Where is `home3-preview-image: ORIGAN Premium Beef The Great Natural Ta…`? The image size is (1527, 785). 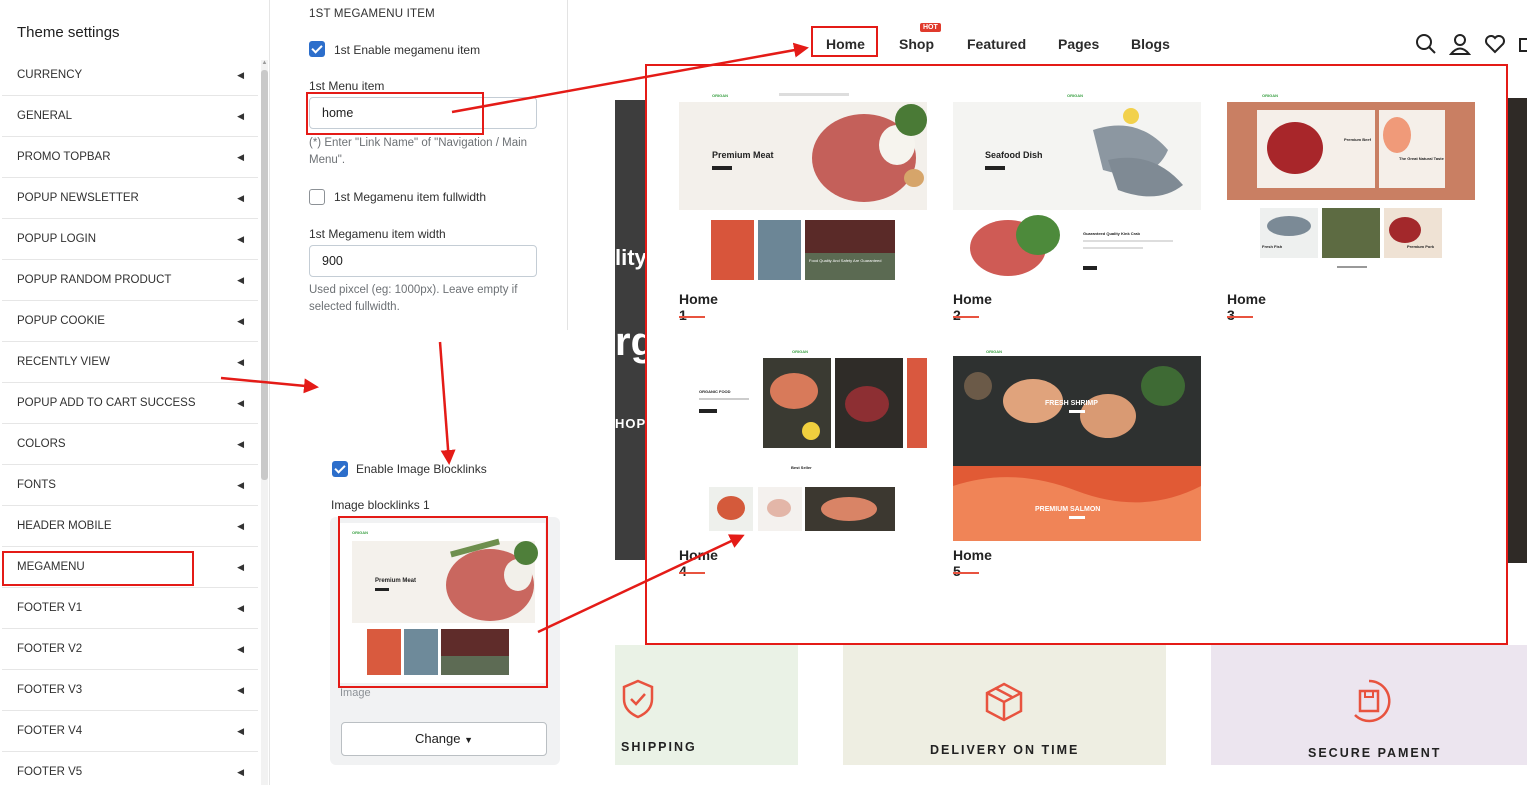
home3-preview-image: ORIGAN Premium Beef The Great Natural Ta… is located at coordinates (1351, 187).